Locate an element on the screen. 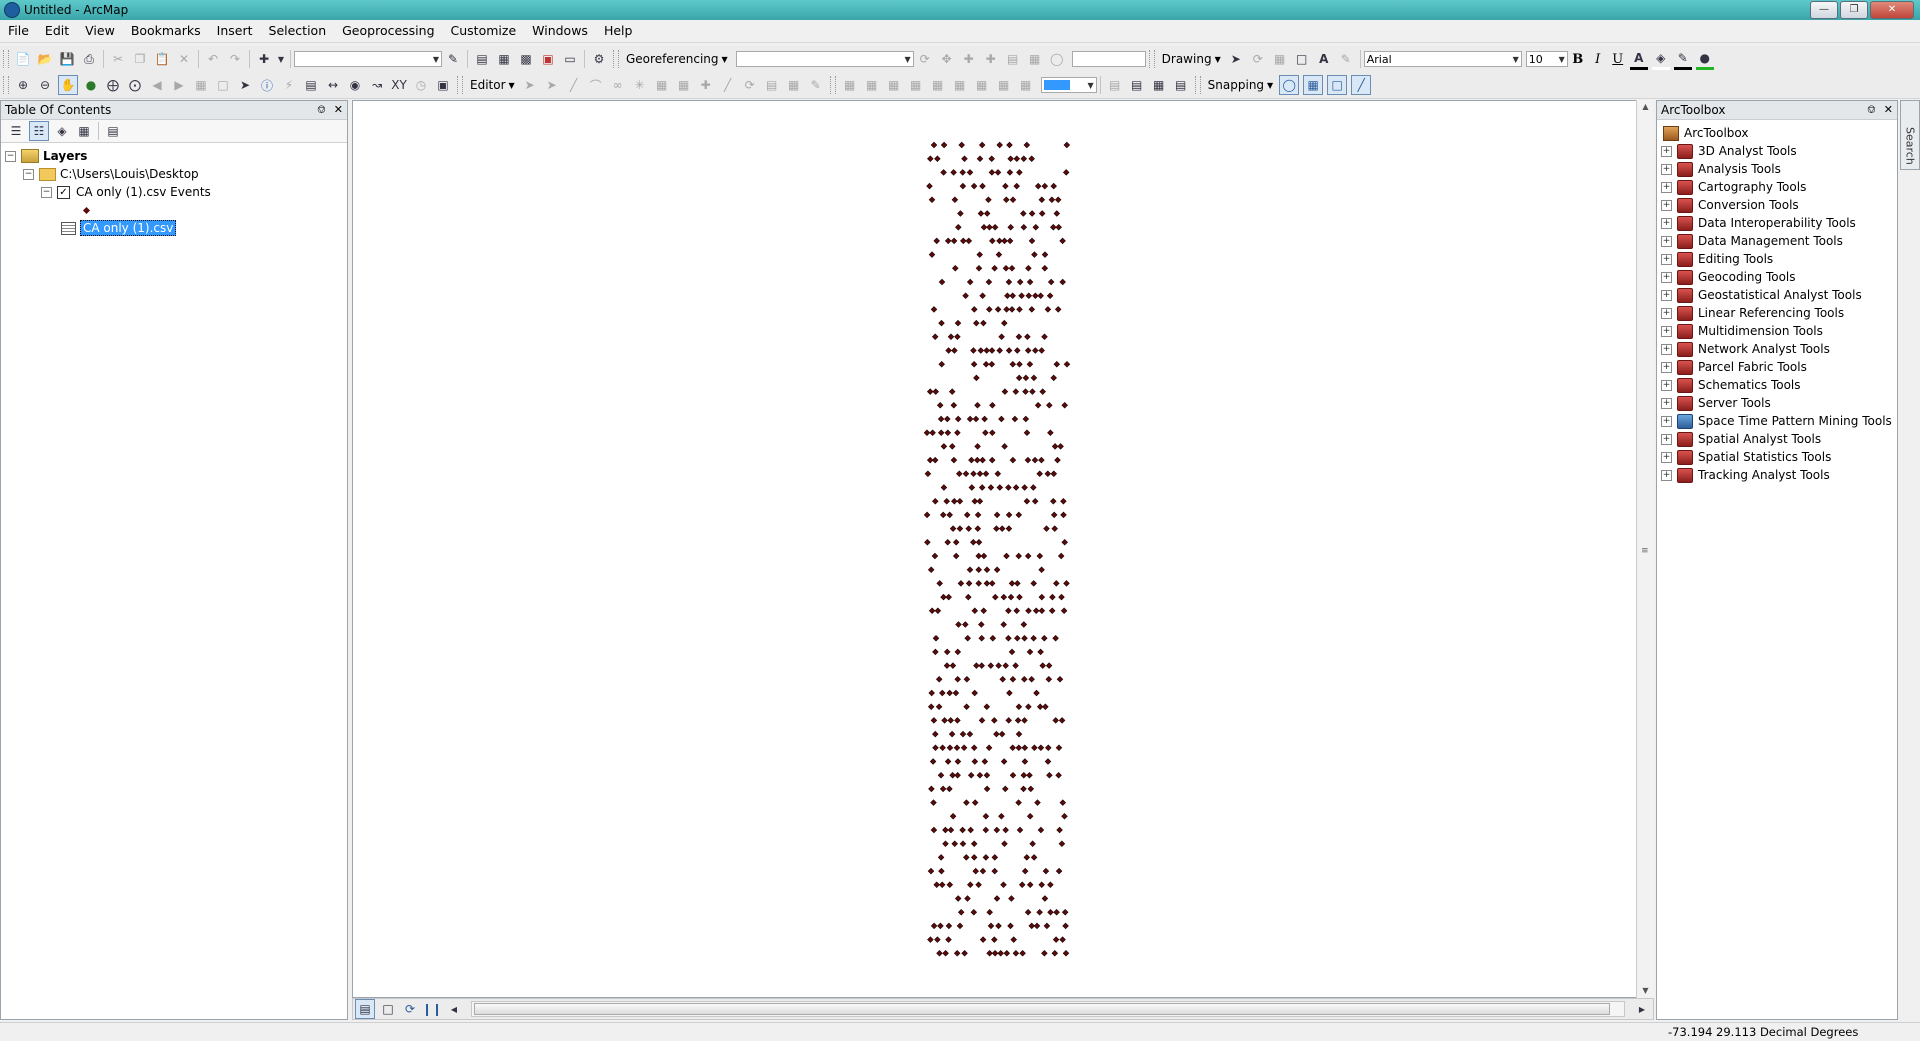 This screenshot has width=1920, height=1041. catalog-icon: ▦ is located at coordinates (504, 59).